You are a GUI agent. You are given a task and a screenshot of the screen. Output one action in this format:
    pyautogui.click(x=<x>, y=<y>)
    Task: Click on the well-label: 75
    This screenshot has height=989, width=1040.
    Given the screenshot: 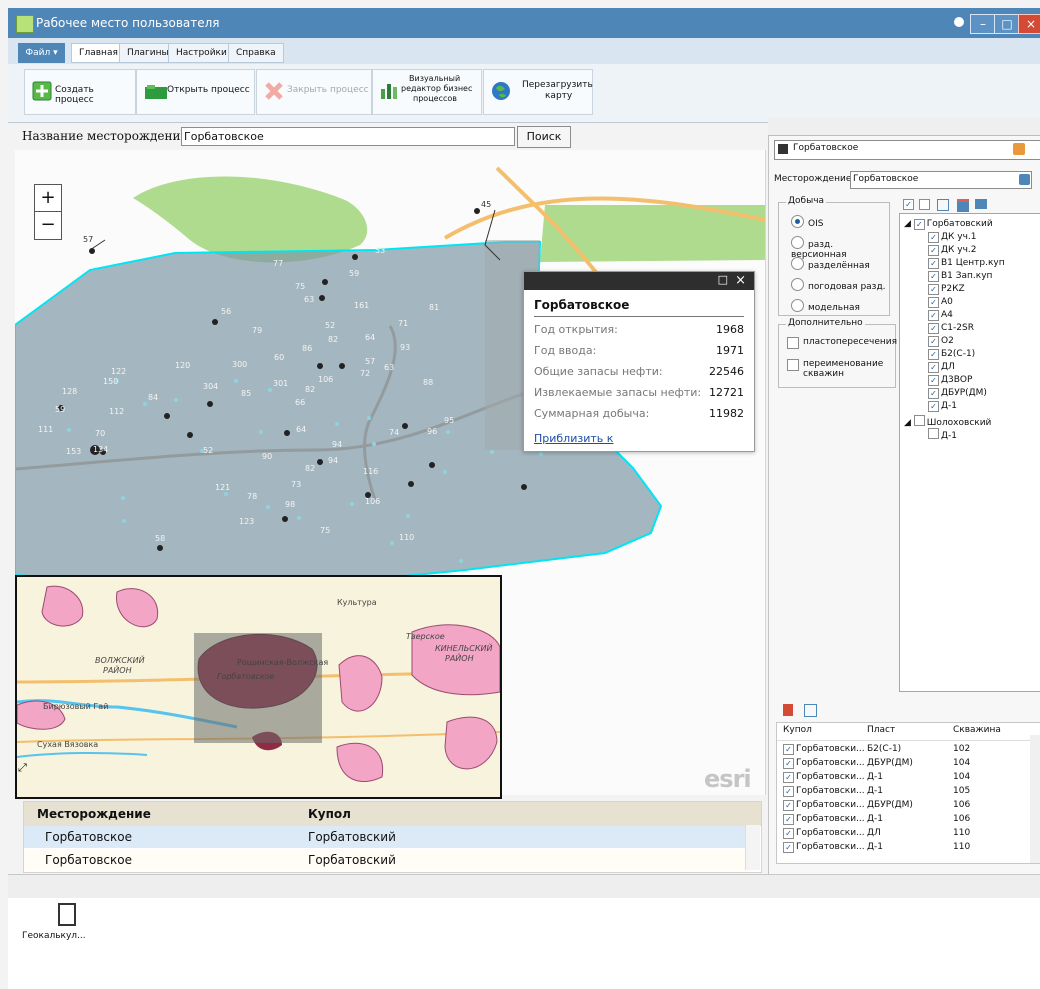 What is the action you would take?
    pyautogui.click(x=300, y=286)
    